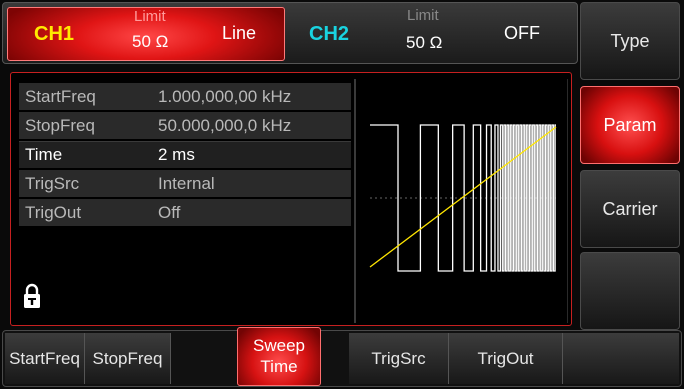 The image size is (684, 389). I want to click on stopfreq-softkey: StopFreq, so click(128, 358).